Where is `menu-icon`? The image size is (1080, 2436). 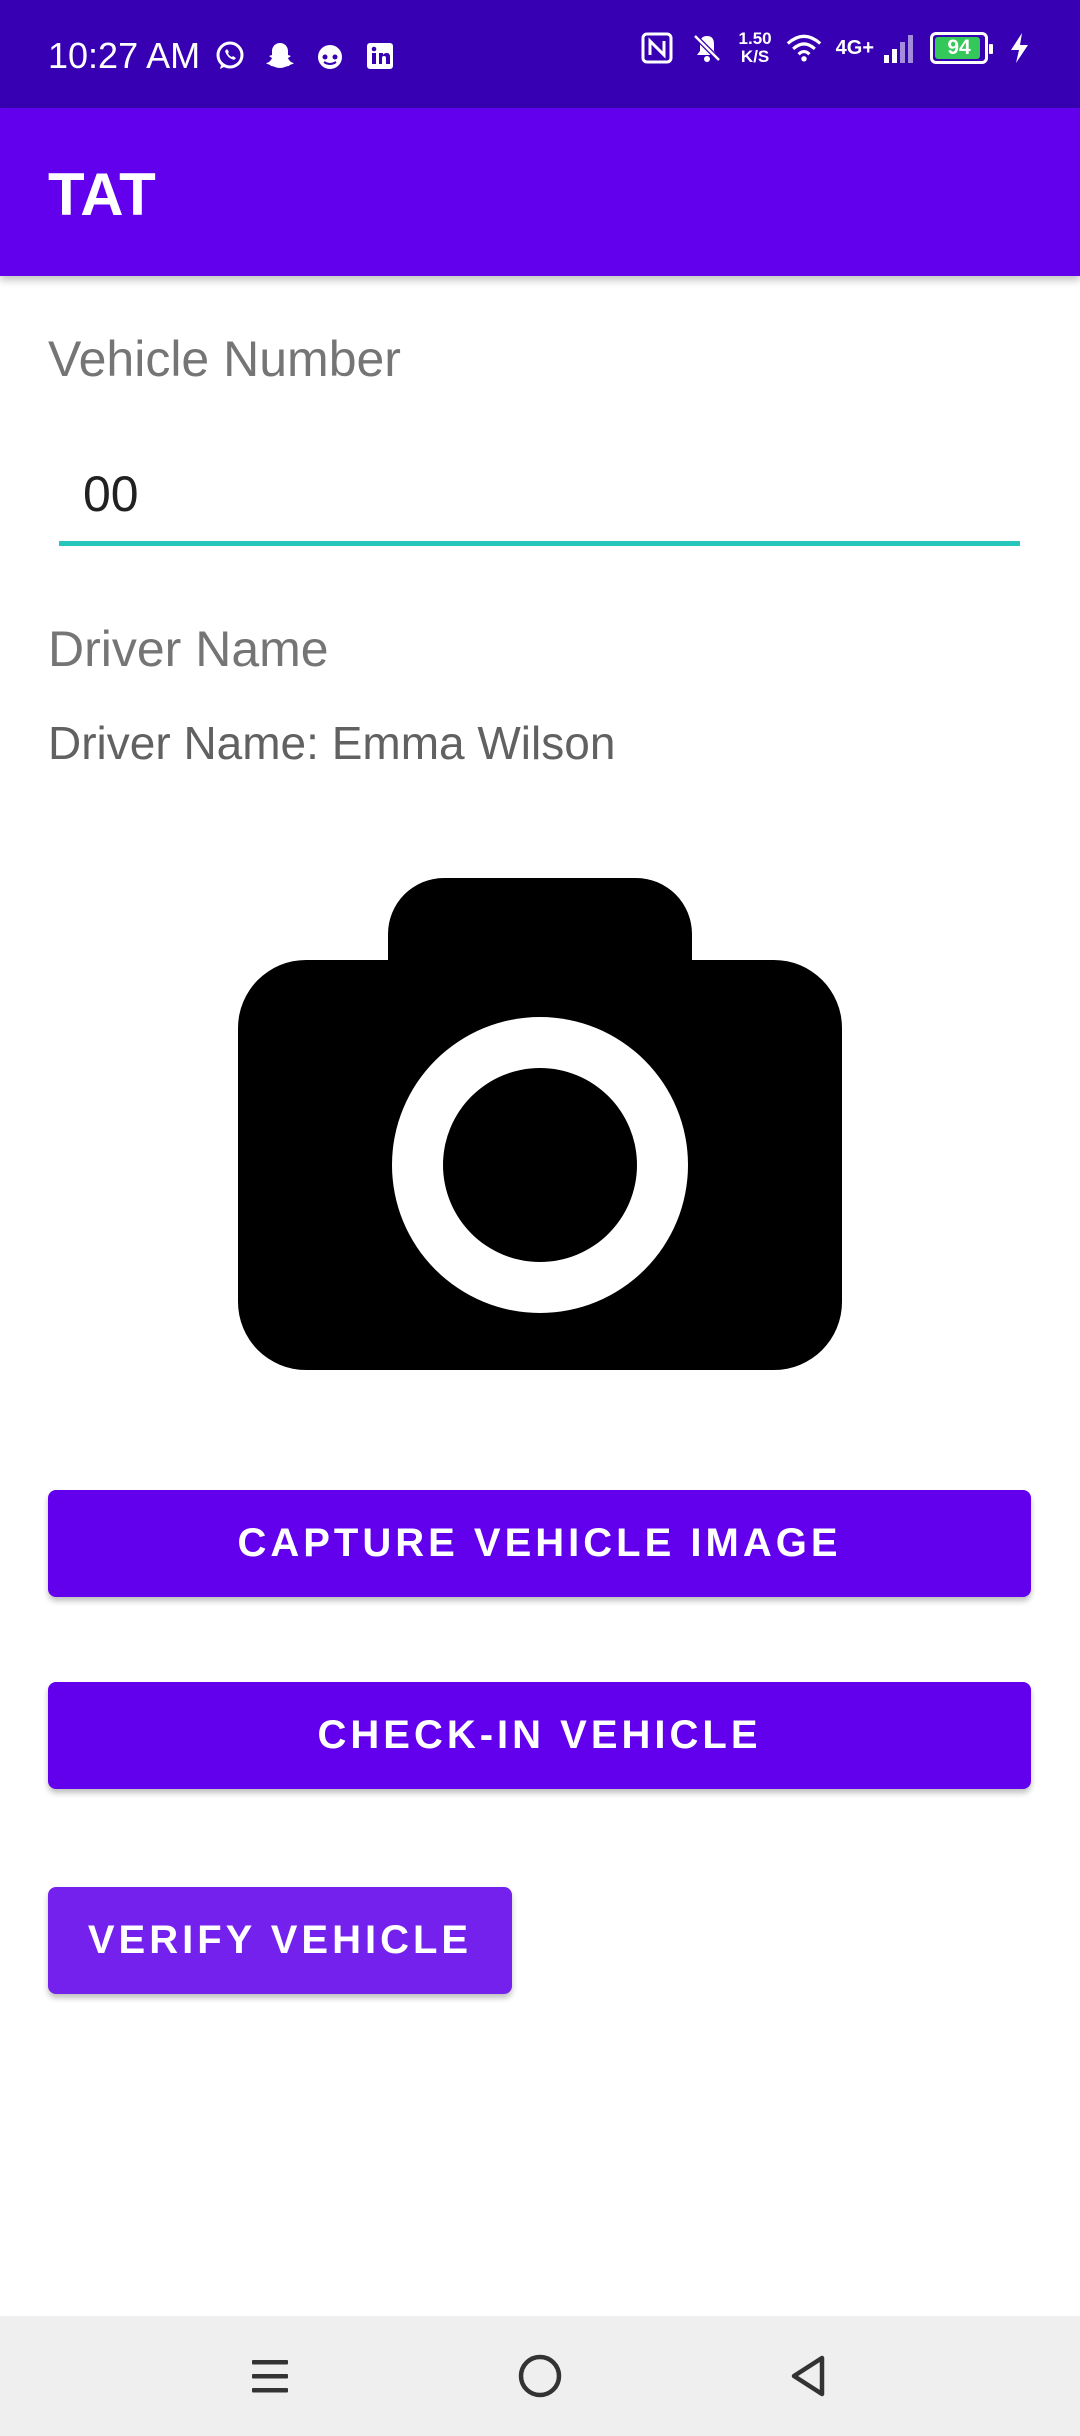 menu-icon is located at coordinates (270, 2376).